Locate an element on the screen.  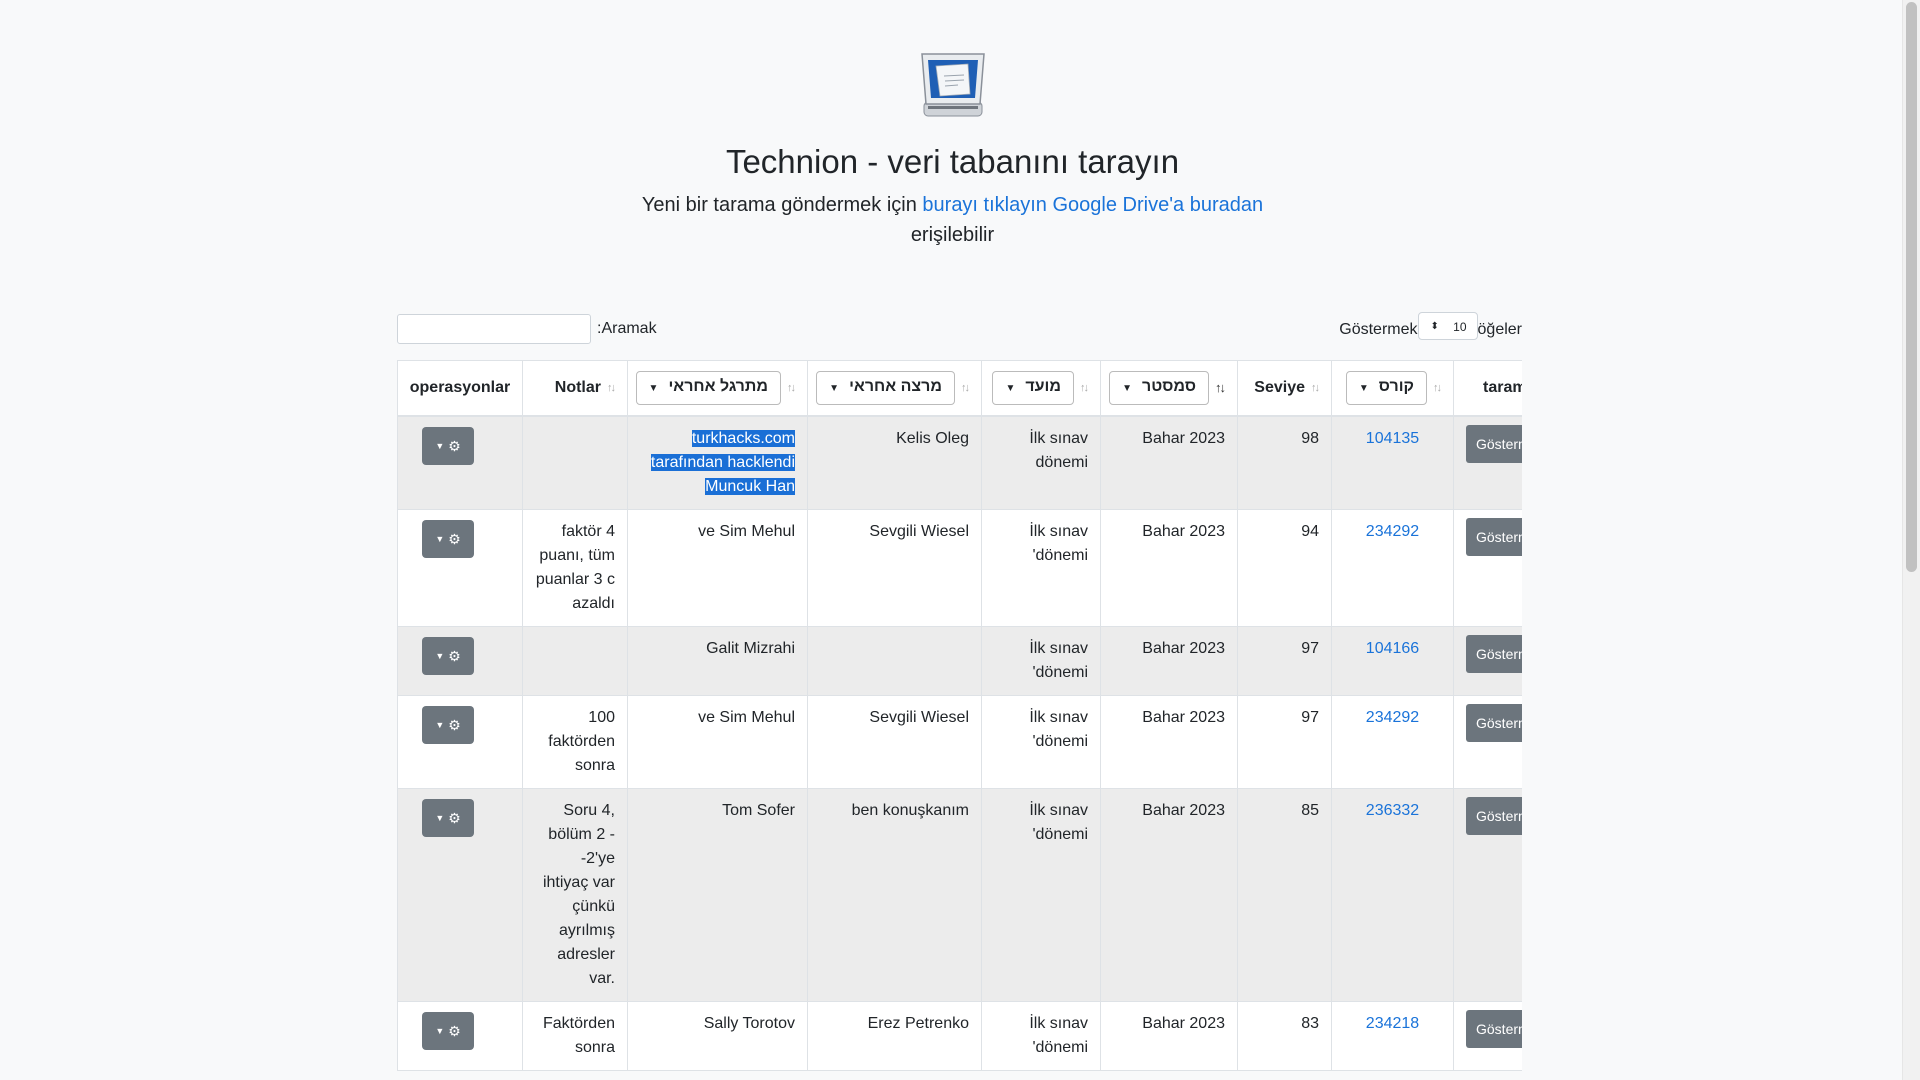
grader-filter-button: ▼ מתרגל אחראי is located at coordinates (708, 388).